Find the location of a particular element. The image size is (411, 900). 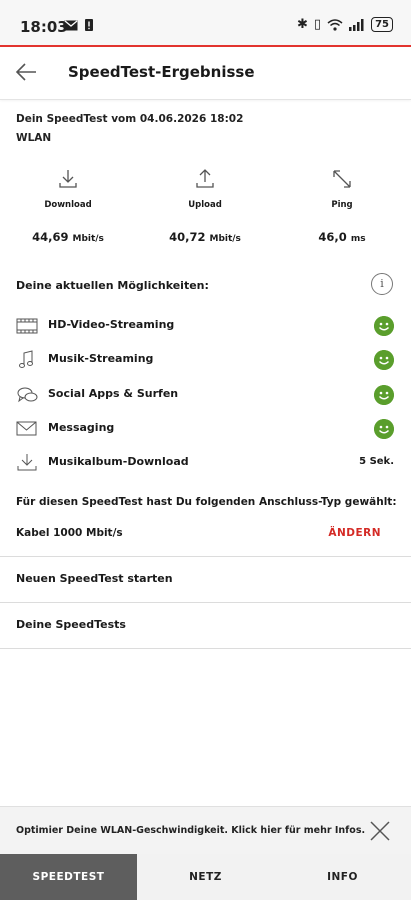

sim-alert-icon is located at coordinates (89, 25).